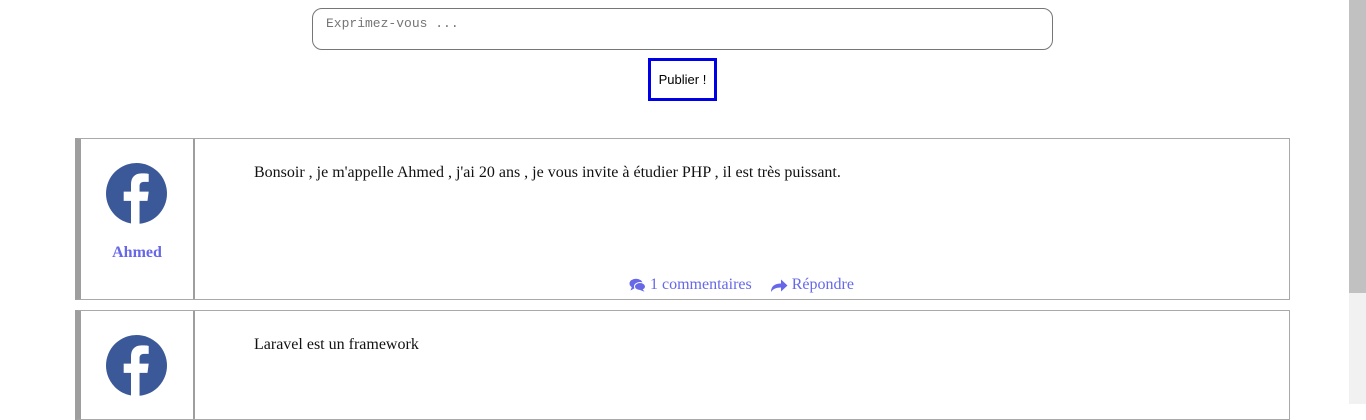 This screenshot has width=1366, height=420. What do you see at coordinates (637, 285) in the screenshot?
I see `comments-icon` at bounding box center [637, 285].